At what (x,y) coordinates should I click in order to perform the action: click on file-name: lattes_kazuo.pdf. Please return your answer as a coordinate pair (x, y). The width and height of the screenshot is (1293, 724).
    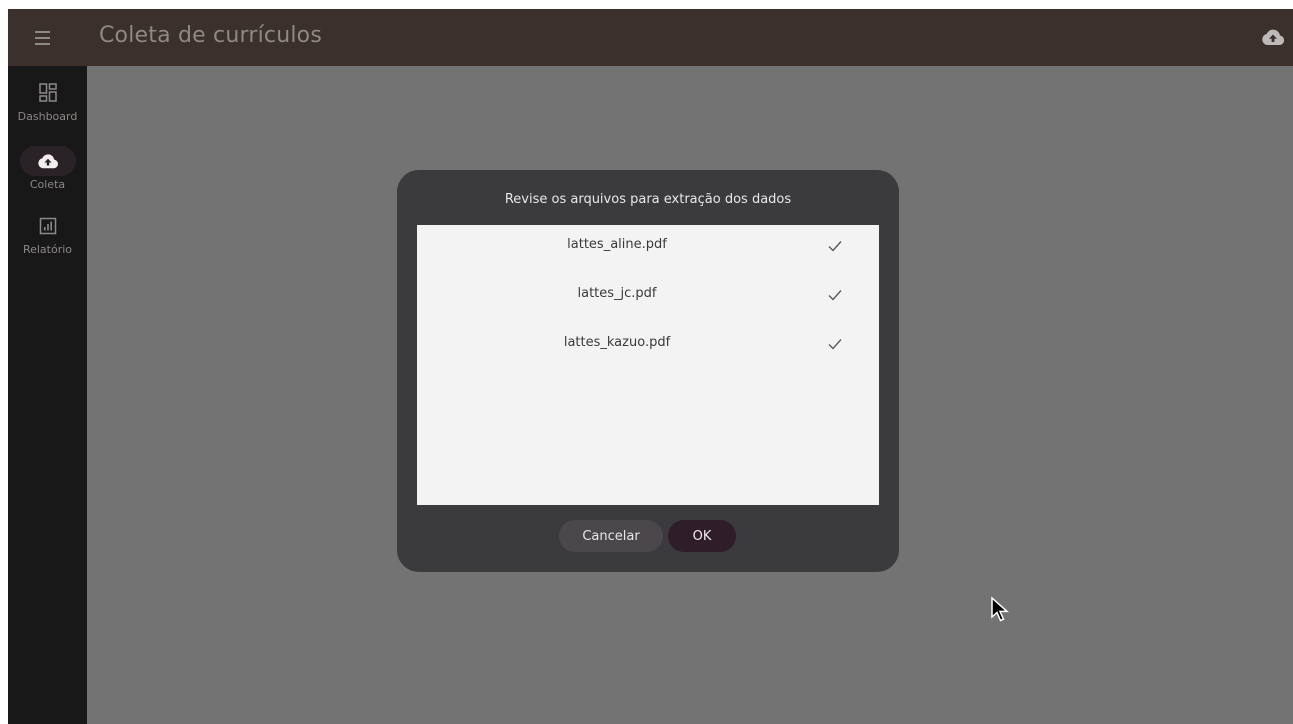
    Looking at the image, I should click on (617, 342).